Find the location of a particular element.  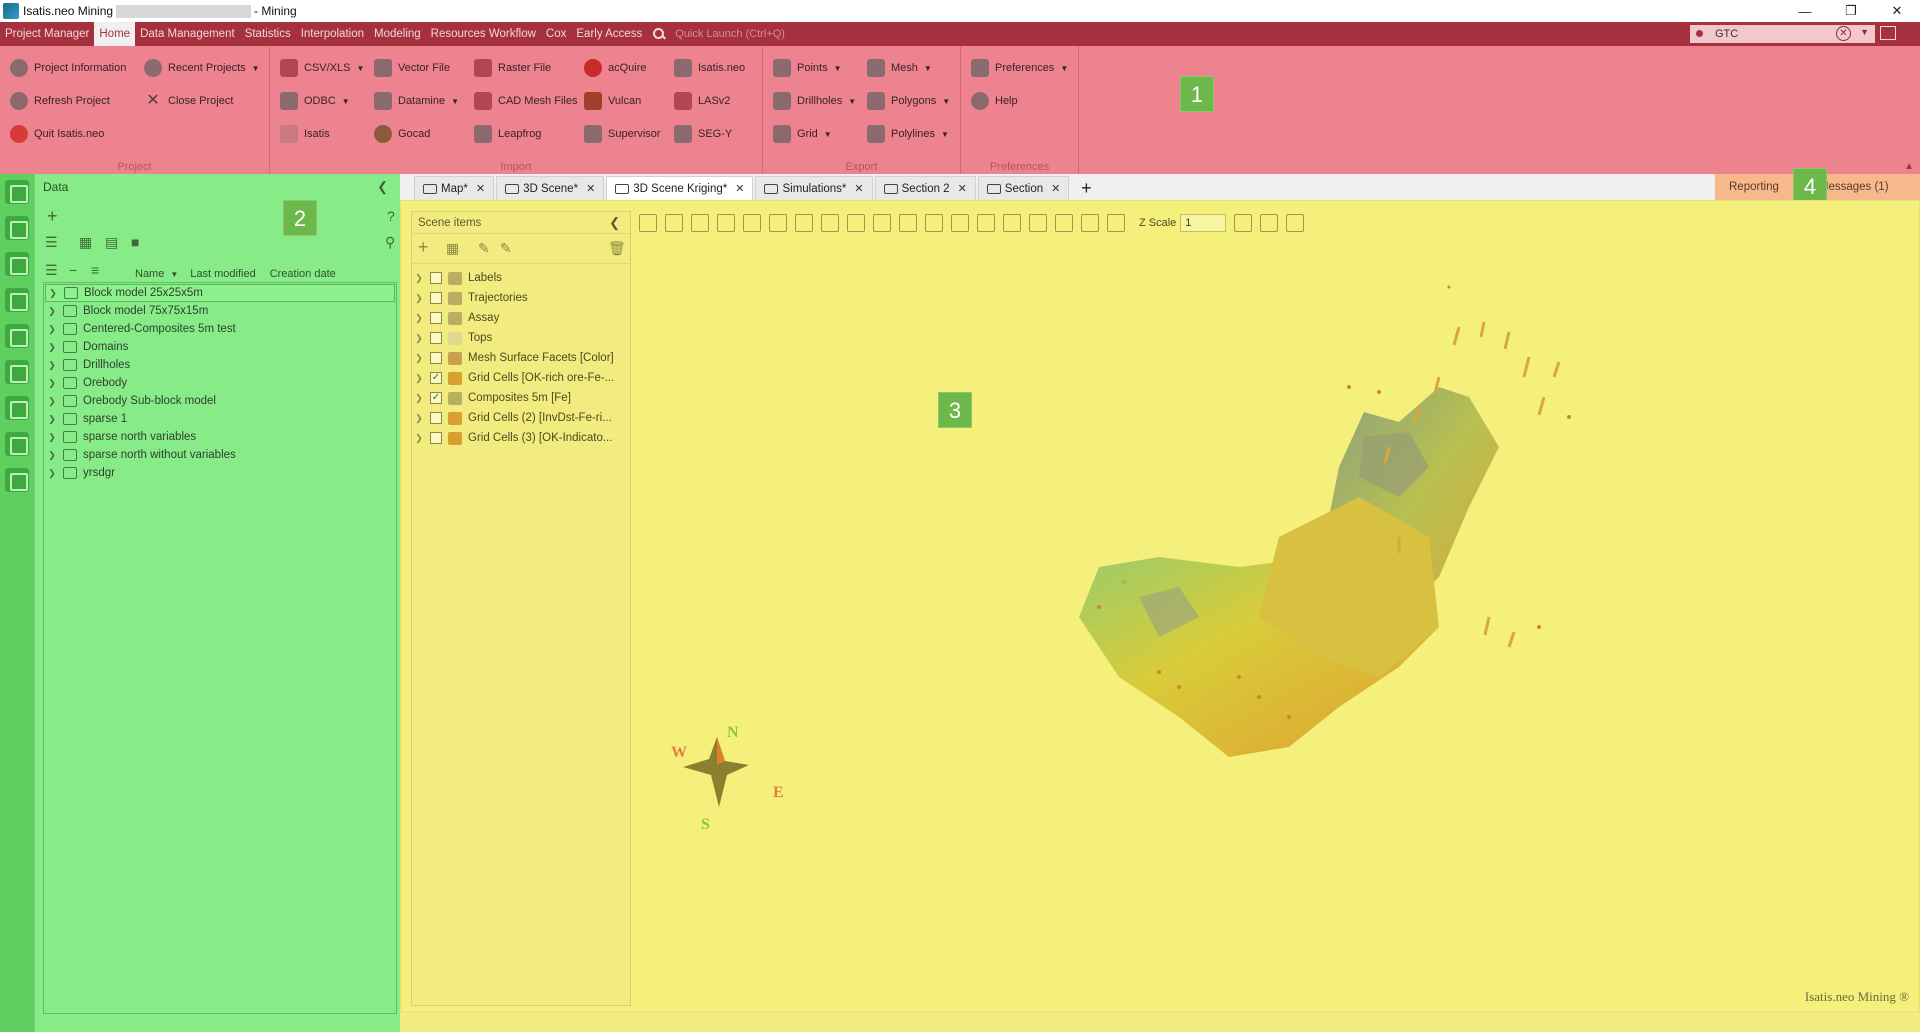

data-view-icon is located at coordinates (17, 192).